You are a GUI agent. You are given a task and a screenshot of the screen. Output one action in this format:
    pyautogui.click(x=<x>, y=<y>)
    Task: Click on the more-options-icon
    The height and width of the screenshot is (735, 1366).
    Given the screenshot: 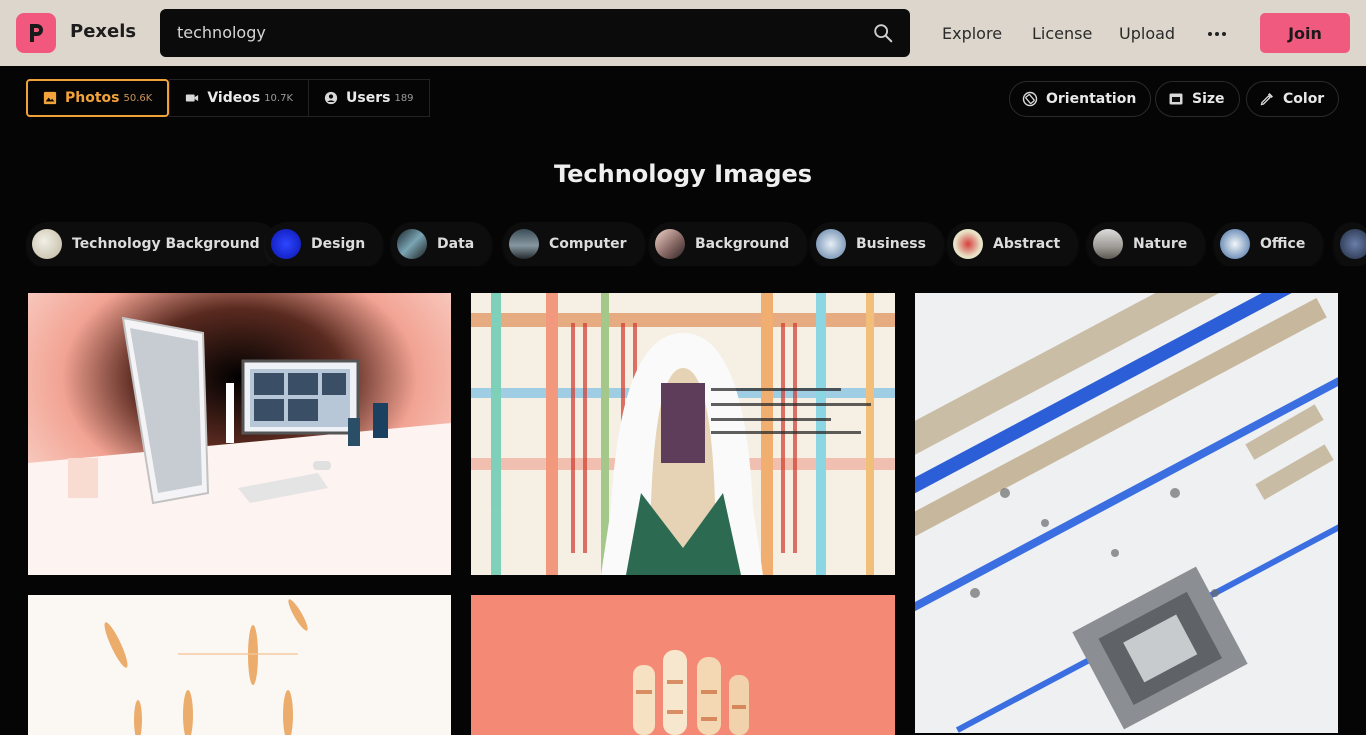 What is the action you would take?
    pyautogui.click(x=1217, y=34)
    